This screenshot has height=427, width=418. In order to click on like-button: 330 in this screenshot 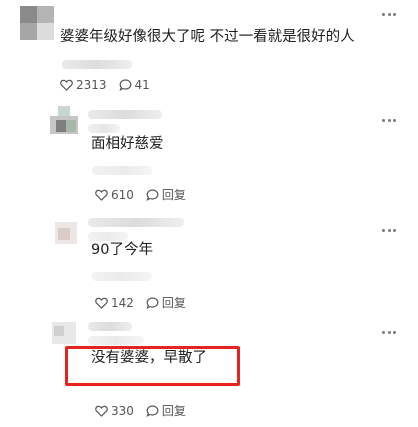, I will do `click(114, 411)`.